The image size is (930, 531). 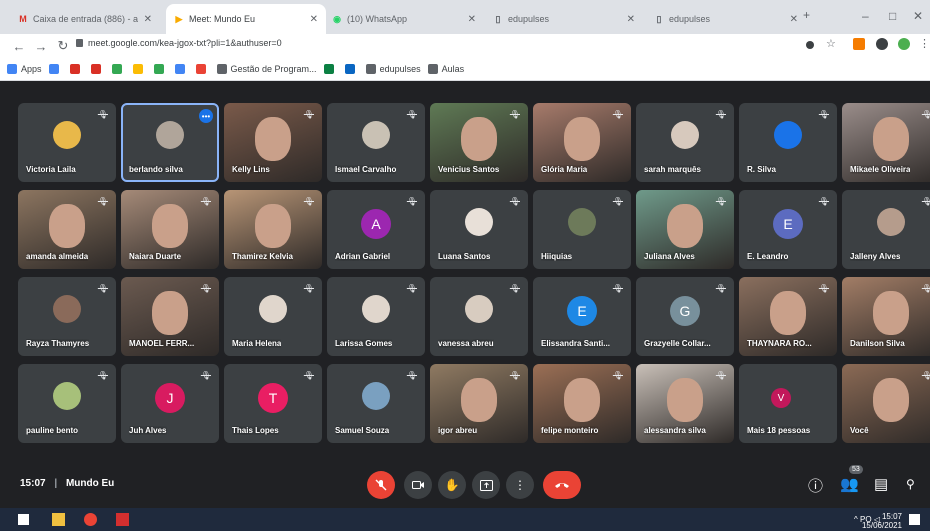 What do you see at coordinates (788, 403) in the screenshot?
I see `participant-tile: V Mais 18 pessoas` at bounding box center [788, 403].